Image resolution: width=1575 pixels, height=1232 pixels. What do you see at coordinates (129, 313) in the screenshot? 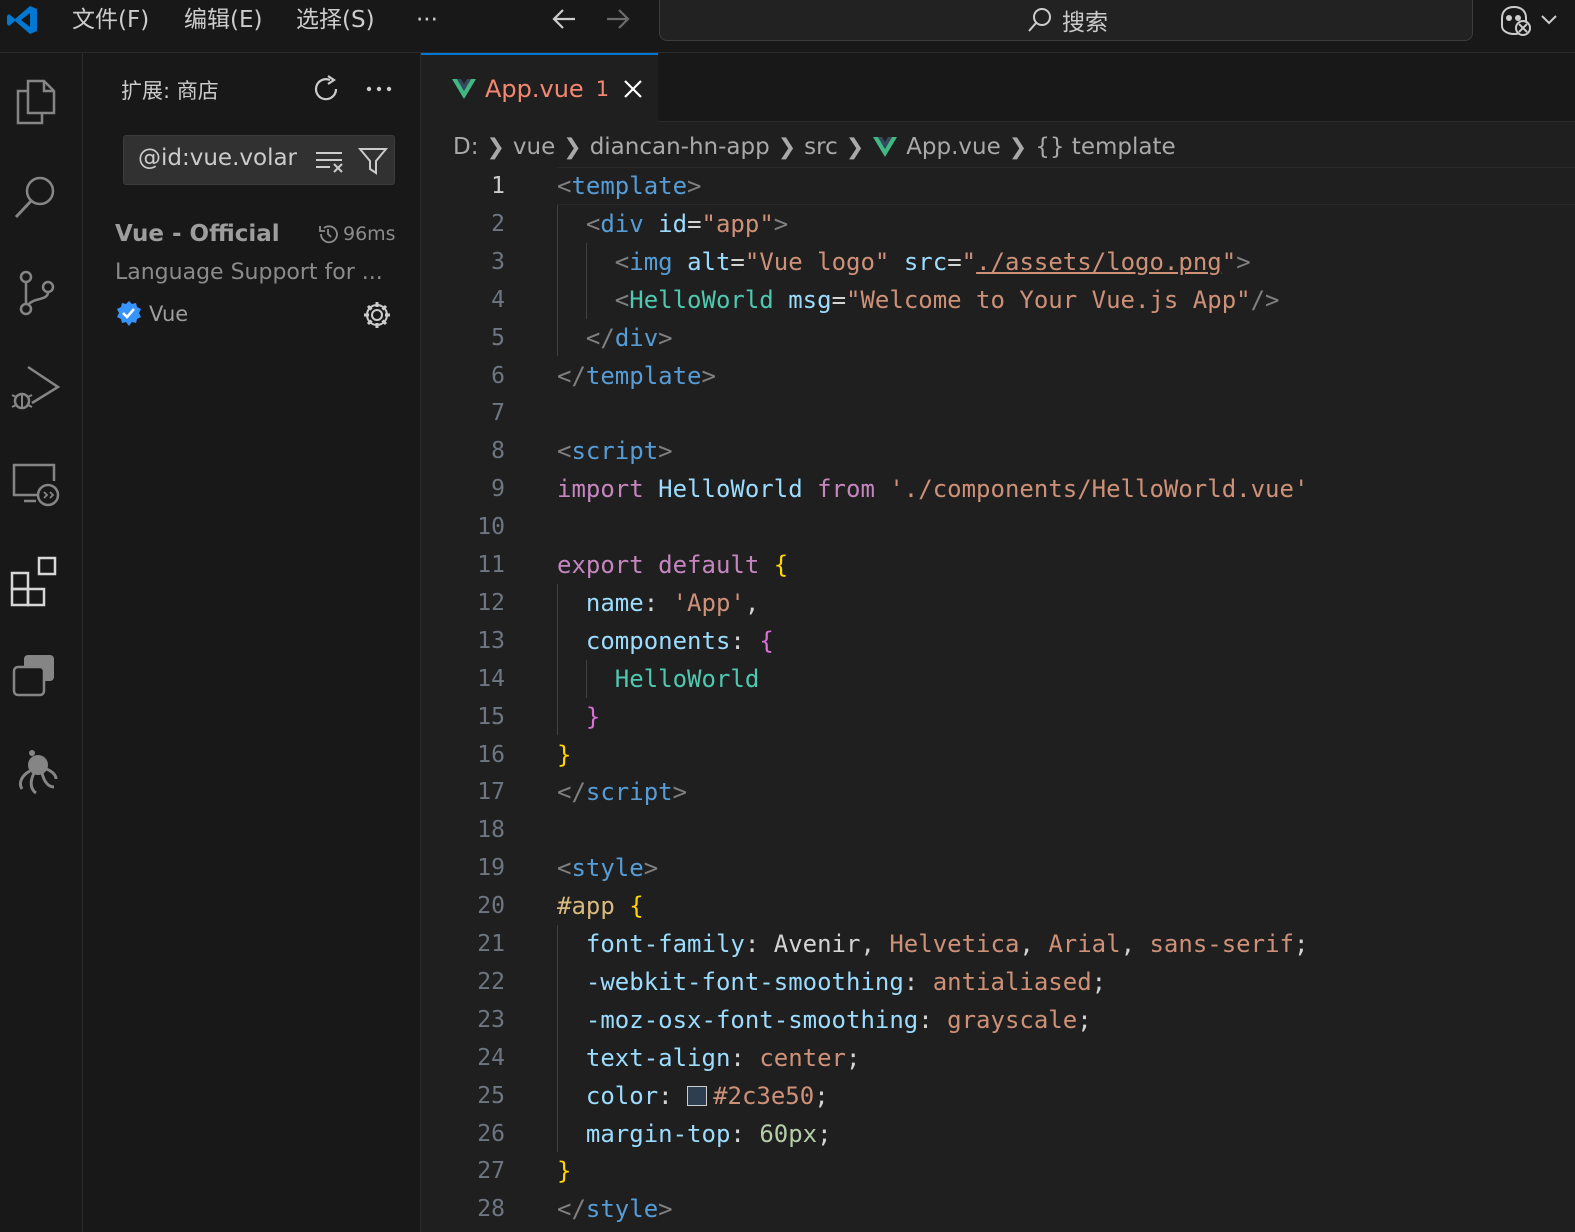
I see `verified-badge-icon` at bounding box center [129, 313].